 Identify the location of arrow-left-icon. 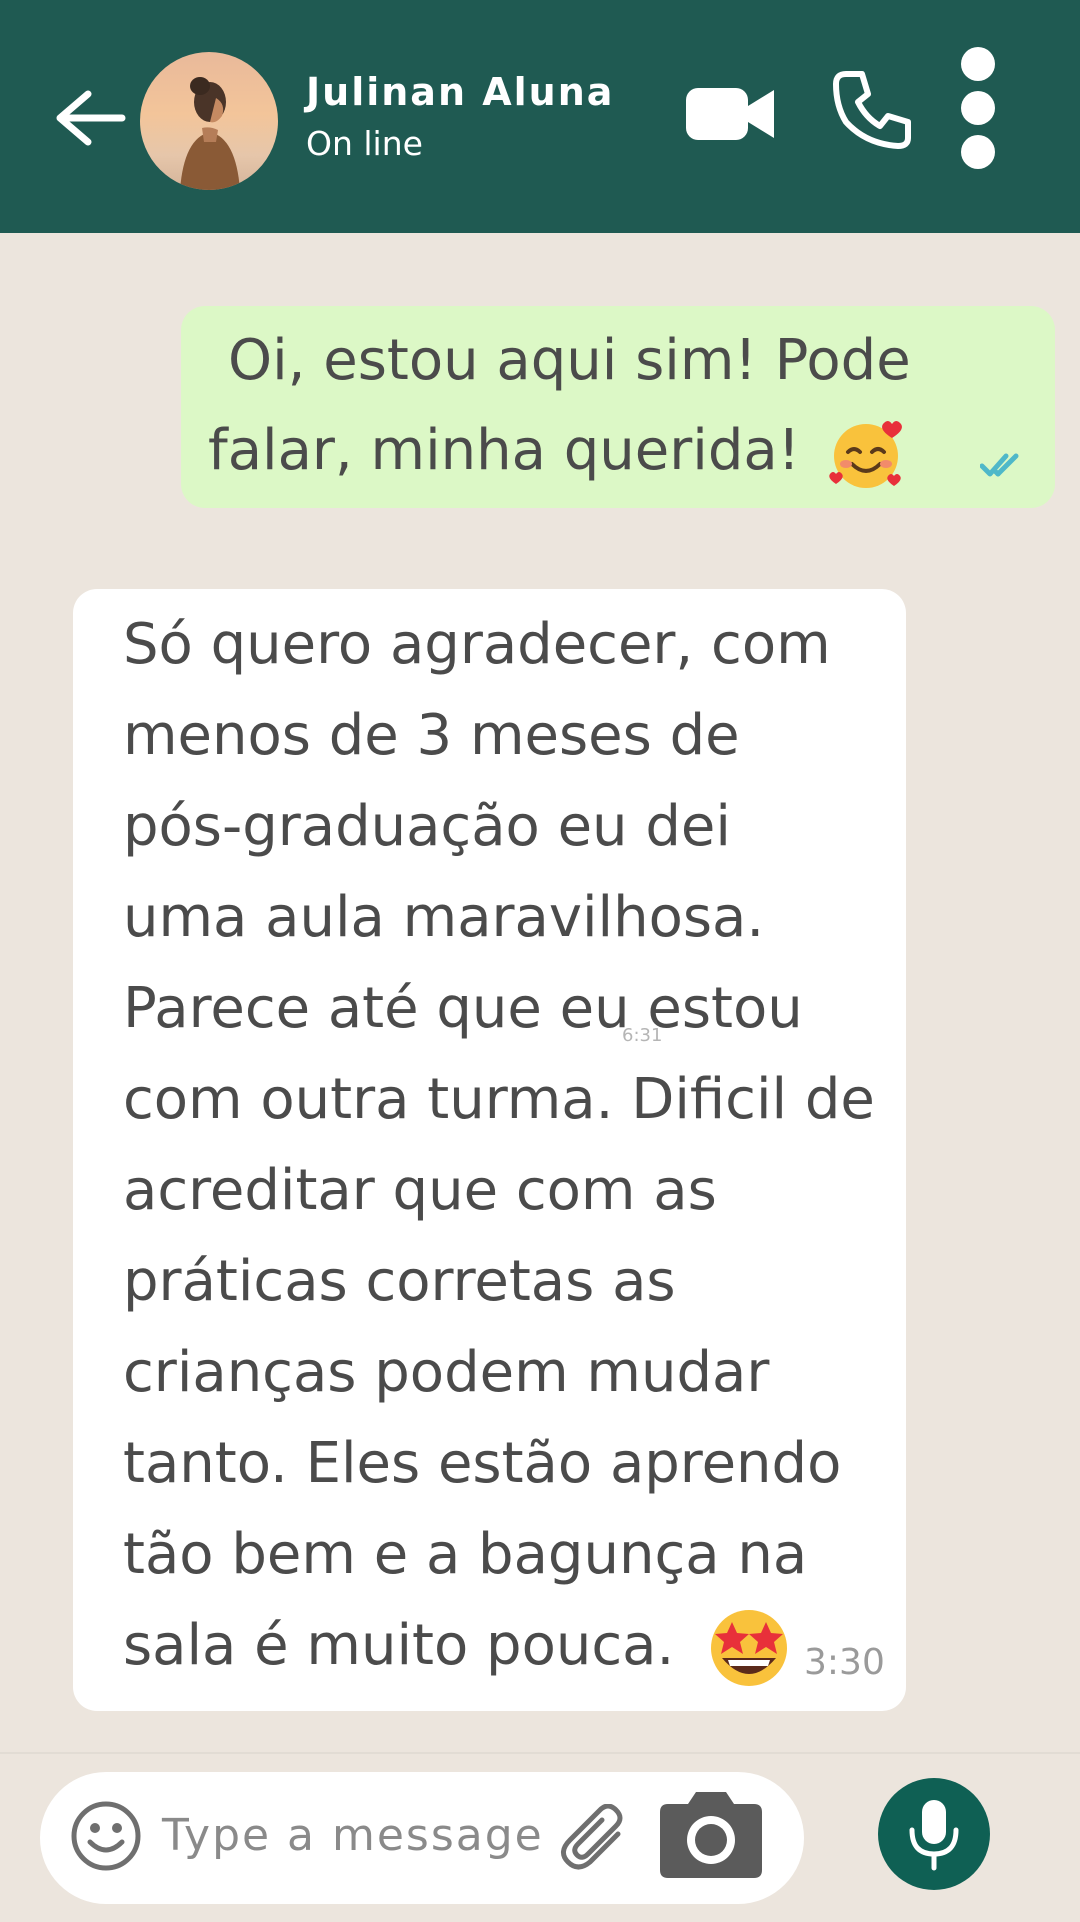
(90, 118).